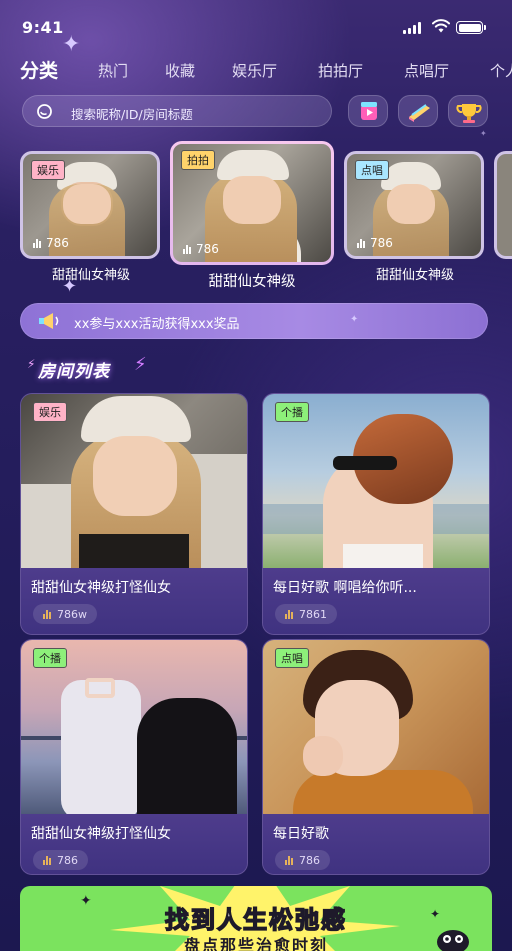  I want to click on status-time: 9:41, so click(43, 27).